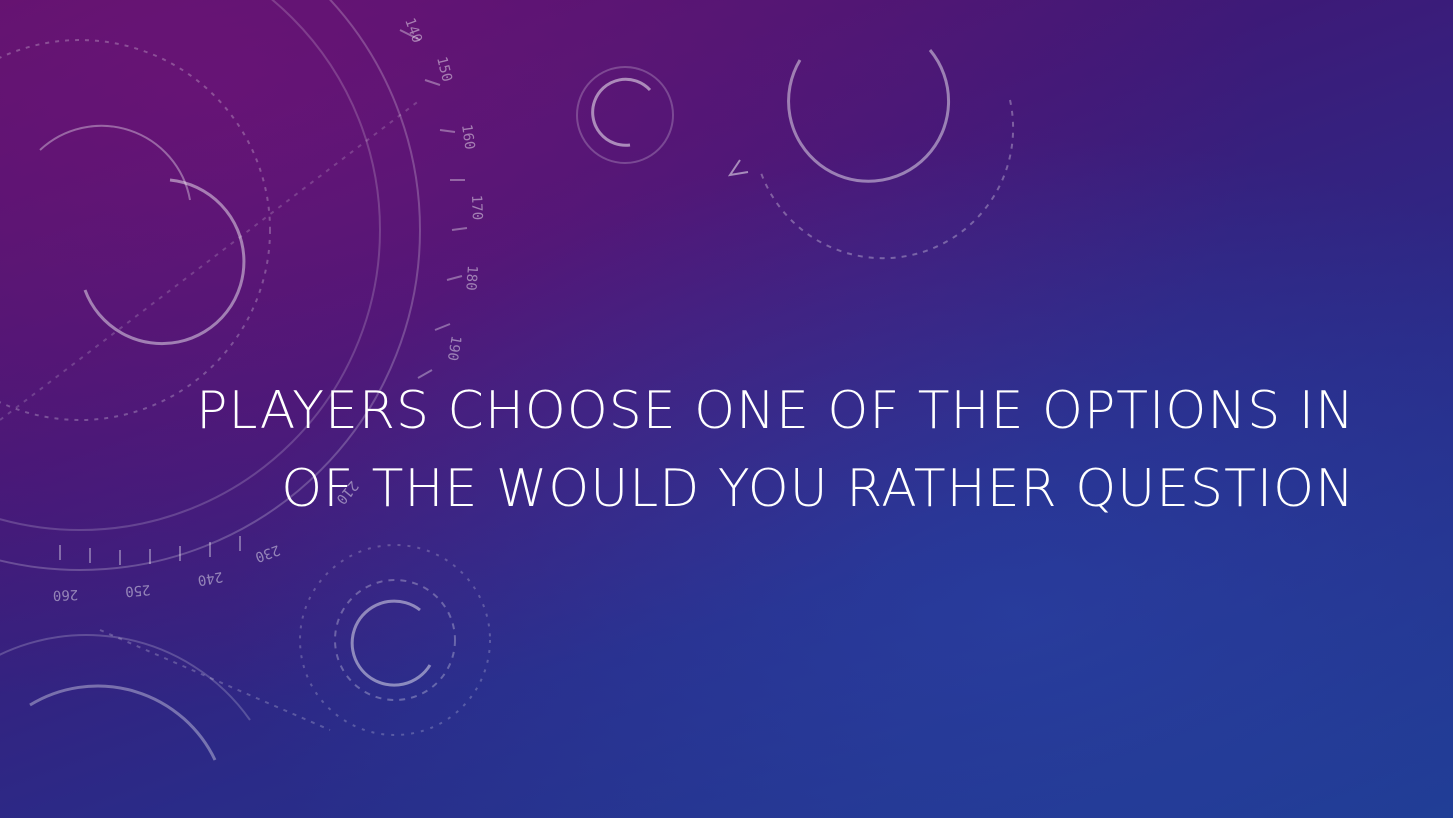 The width and height of the screenshot is (1453, 818). What do you see at coordinates (476, 208) in the screenshot?
I see `dial-number: 170` at bounding box center [476, 208].